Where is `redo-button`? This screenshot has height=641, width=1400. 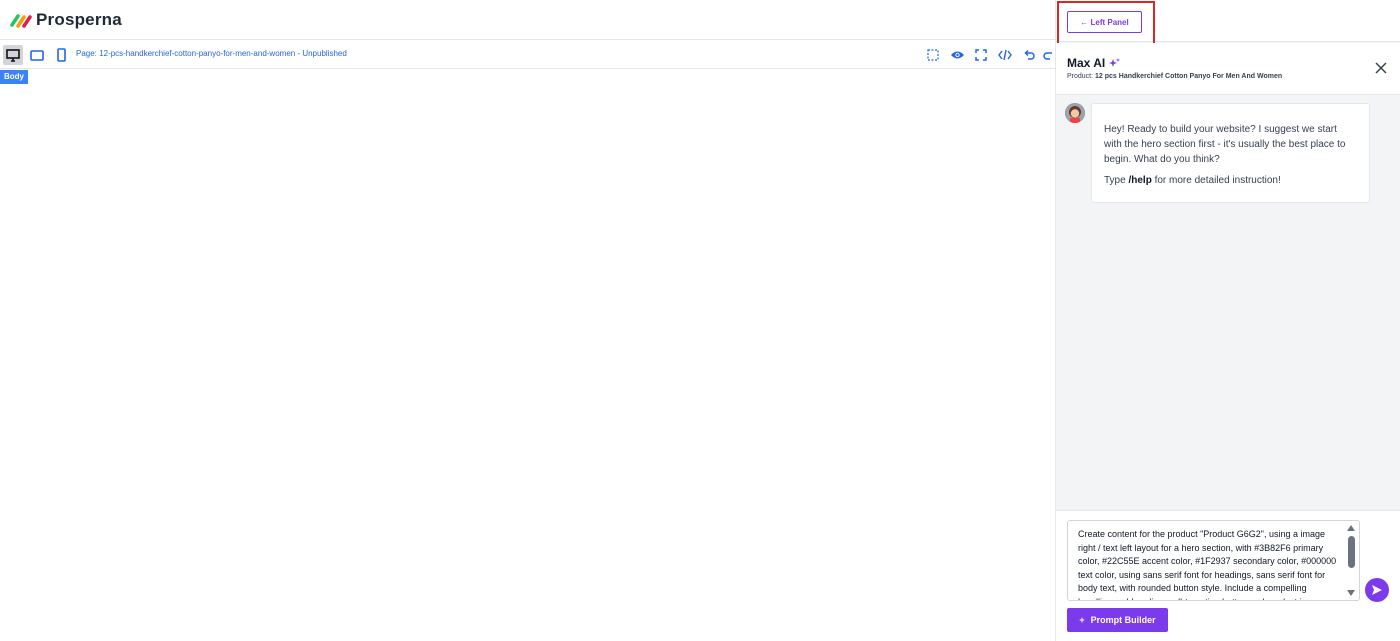 redo-button is located at coordinates (1049, 55).